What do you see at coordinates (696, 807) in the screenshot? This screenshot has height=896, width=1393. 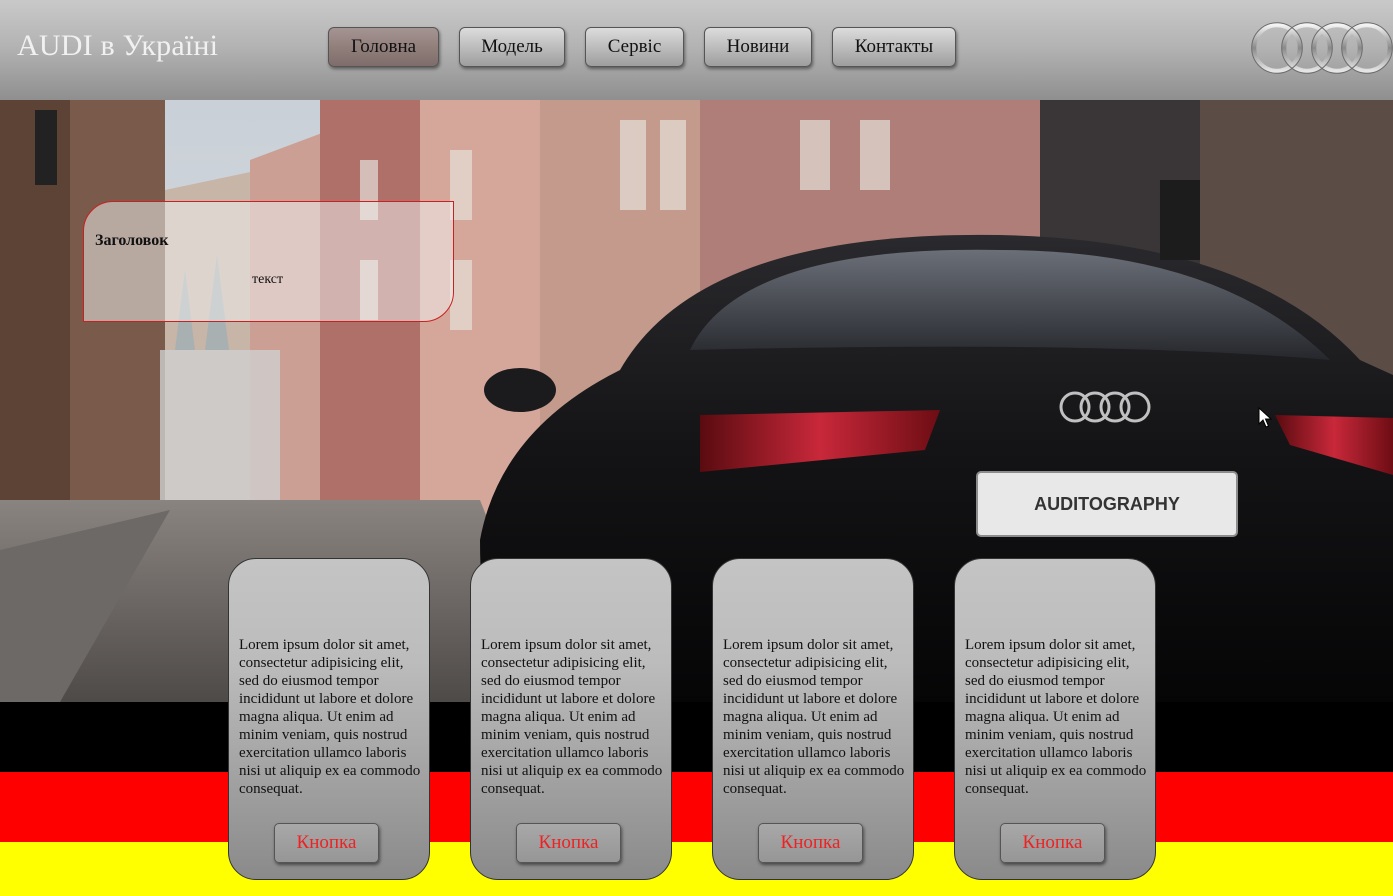 I see `flag-stripe-red` at bounding box center [696, 807].